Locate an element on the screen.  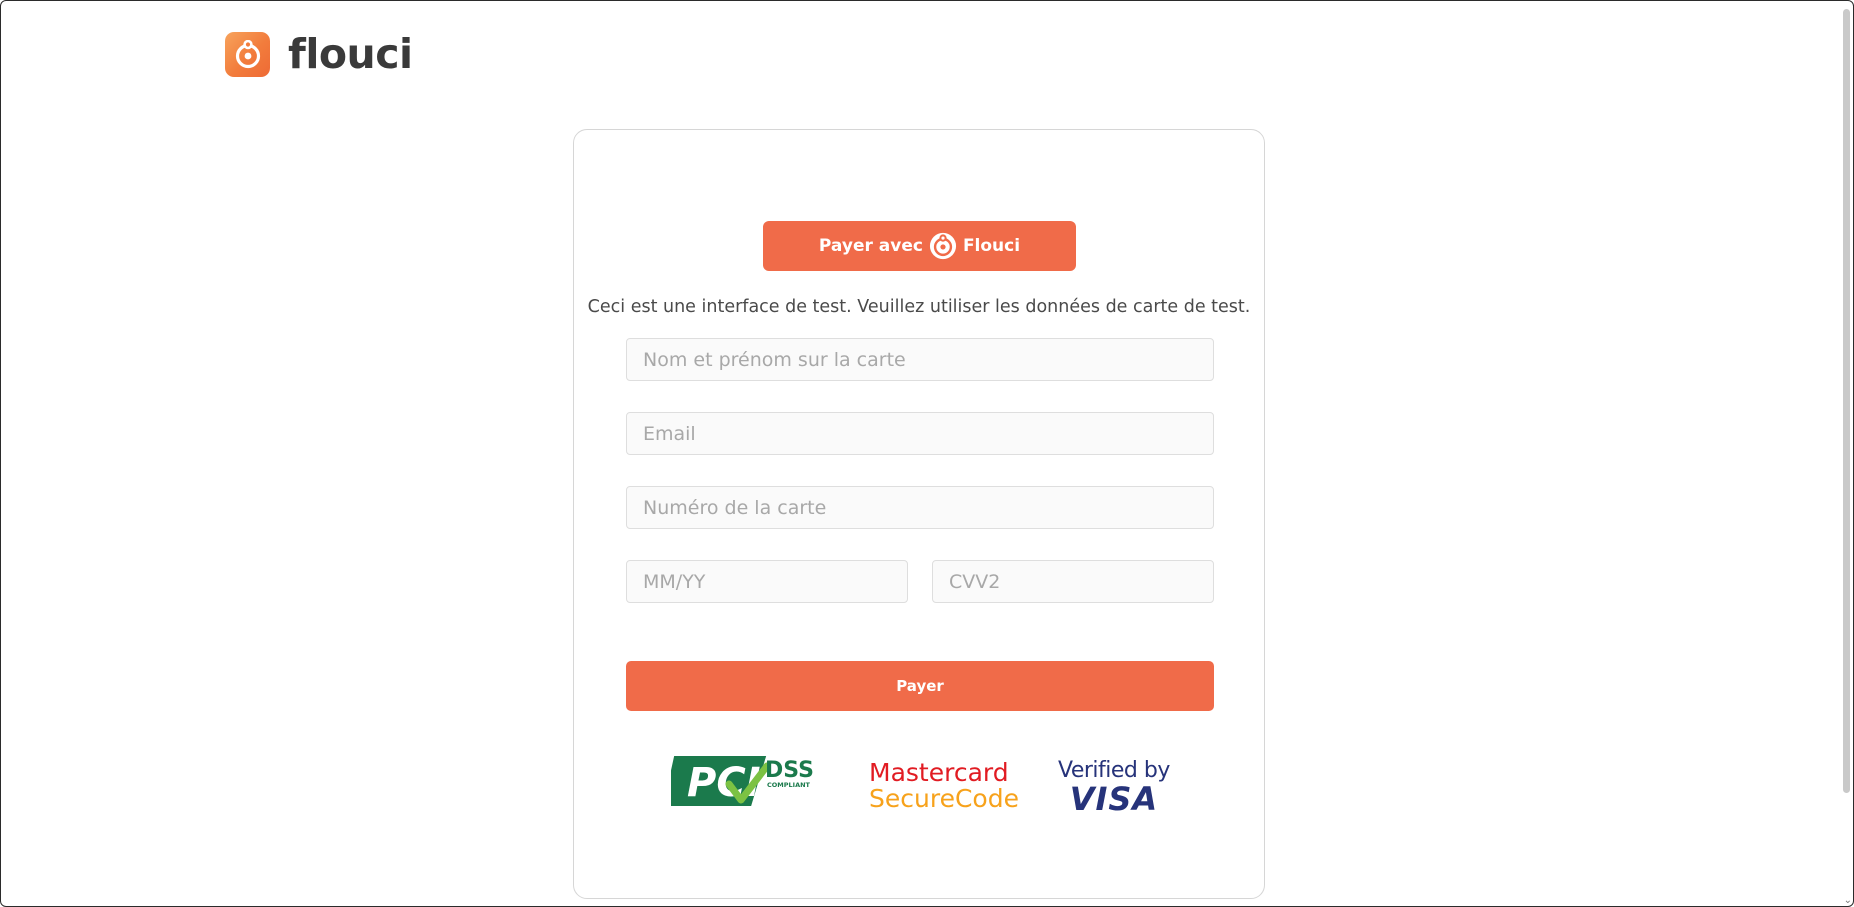
visa-text: VISA is located at coordinates (1114, 799).